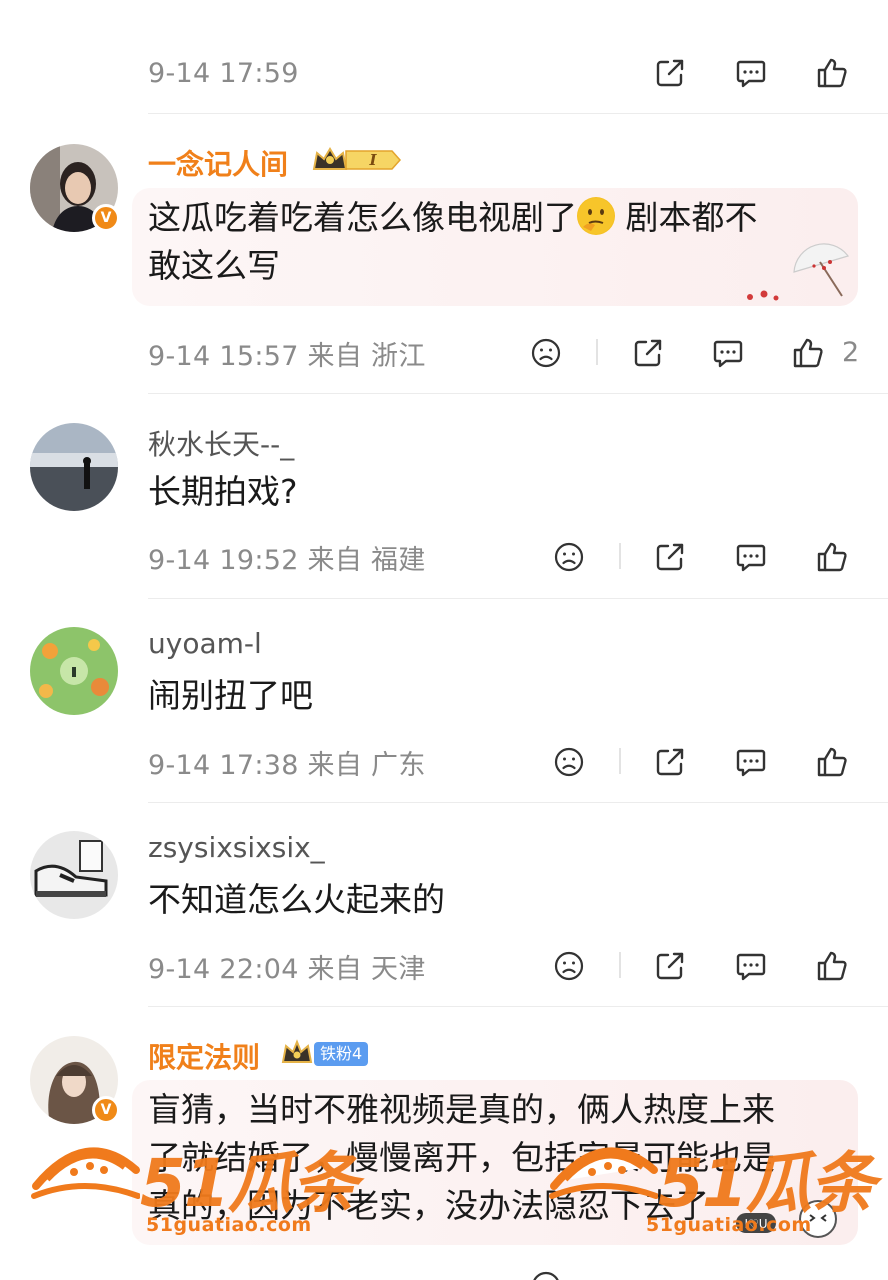 This screenshot has height=1280, width=888. What do you see at coordinates (223, 491) in the screenshot?
I see `comment-text: 长期拍戏?` at bounding box center [223, 491].